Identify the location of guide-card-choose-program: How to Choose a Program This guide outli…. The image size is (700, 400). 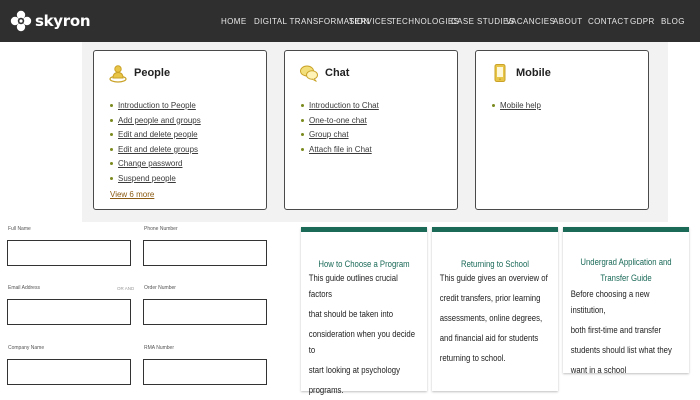
(364, 311).